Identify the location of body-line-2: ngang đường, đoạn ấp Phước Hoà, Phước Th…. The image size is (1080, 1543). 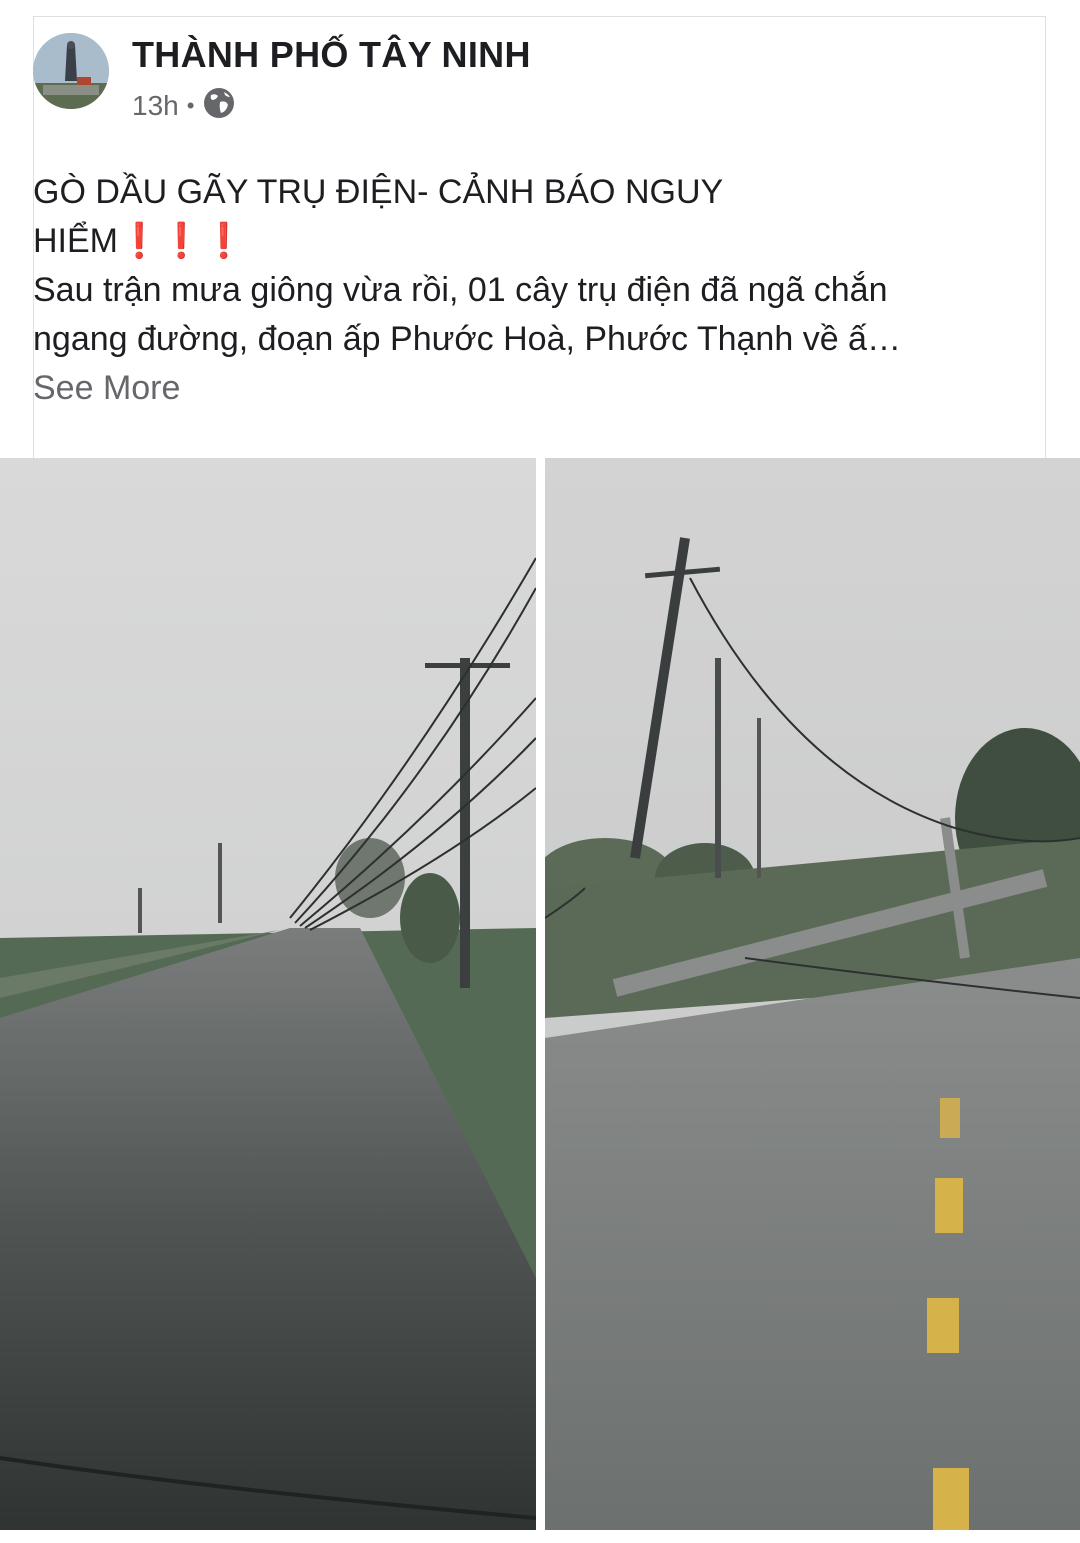
(467, 339).